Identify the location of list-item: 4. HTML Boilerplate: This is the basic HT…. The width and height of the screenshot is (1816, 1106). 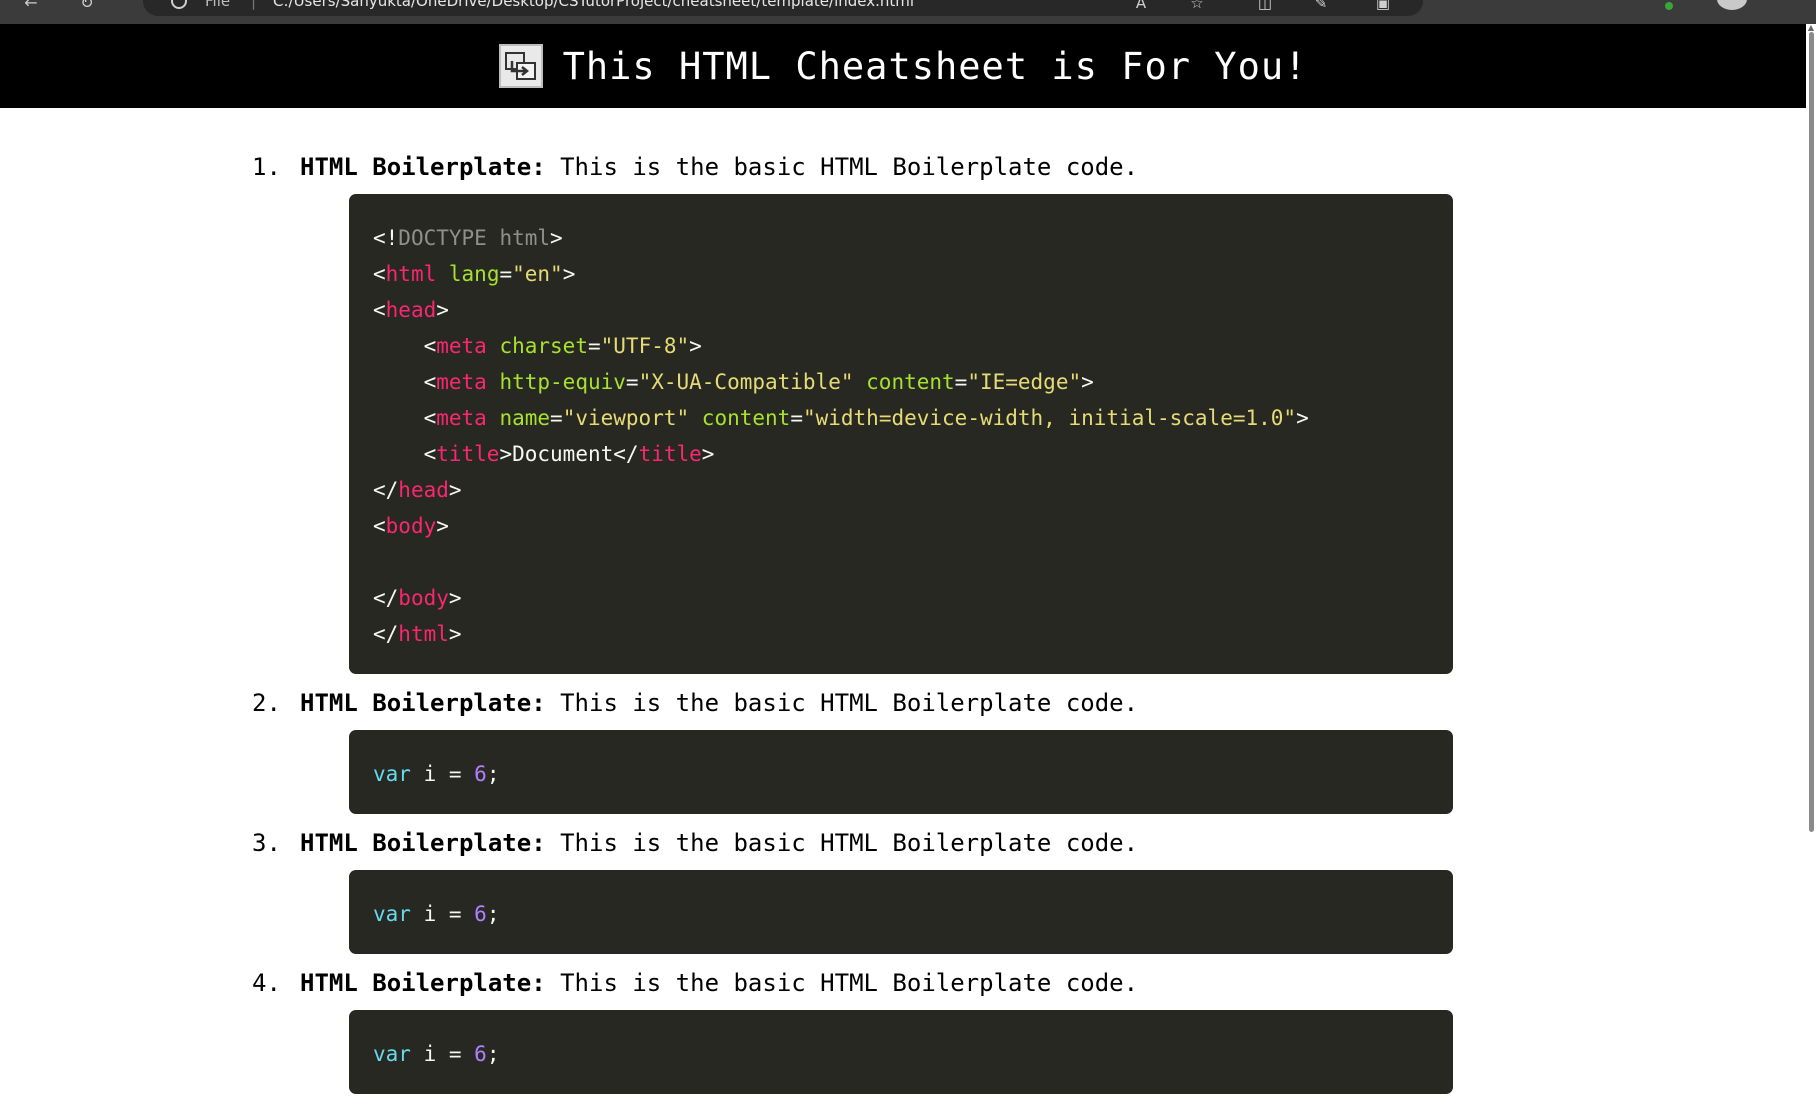
(856, 1030).